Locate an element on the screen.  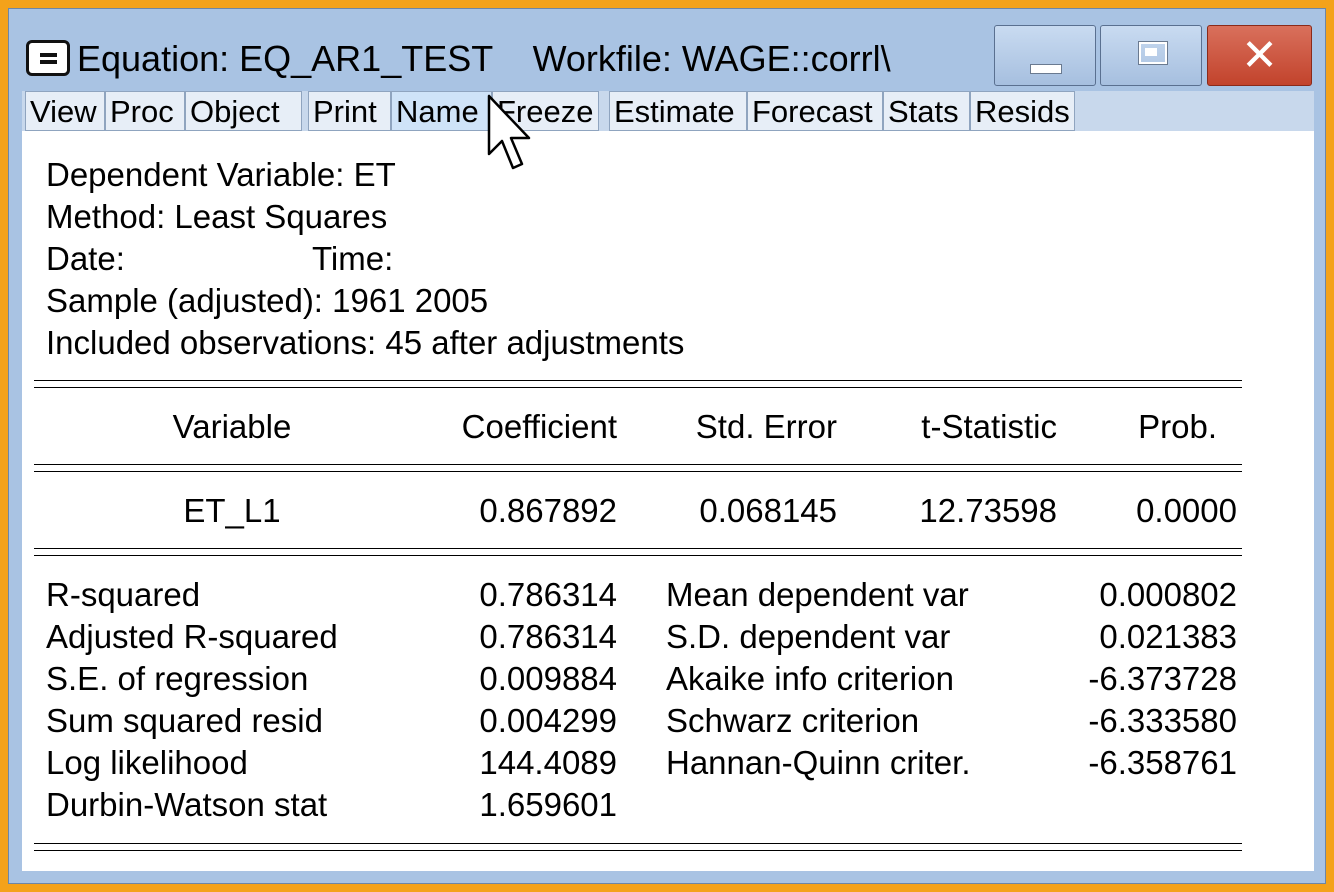
stat-value: 0.000802 is located at coordinates (1168, 594).